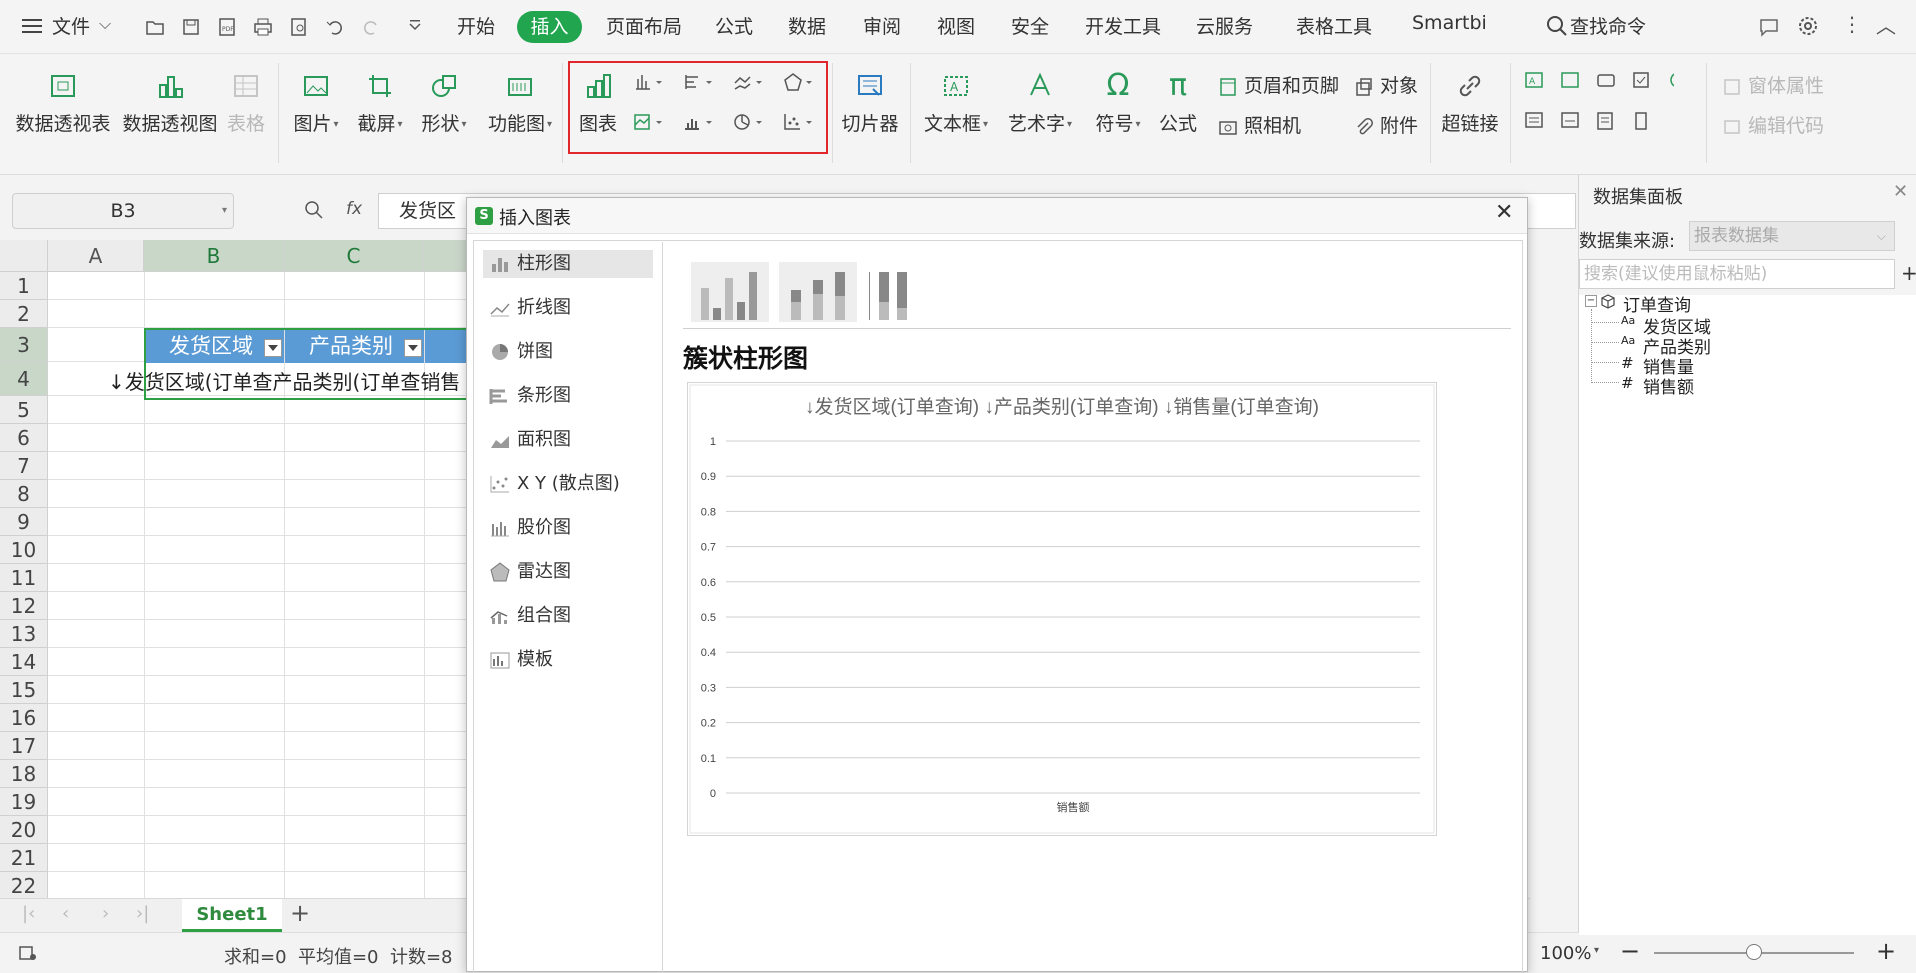 This screenshot has height=973, width=1916. Describe the element at coordinates (1852, 24) in the screenshot. I see `more-icon: ⋮` at that location.